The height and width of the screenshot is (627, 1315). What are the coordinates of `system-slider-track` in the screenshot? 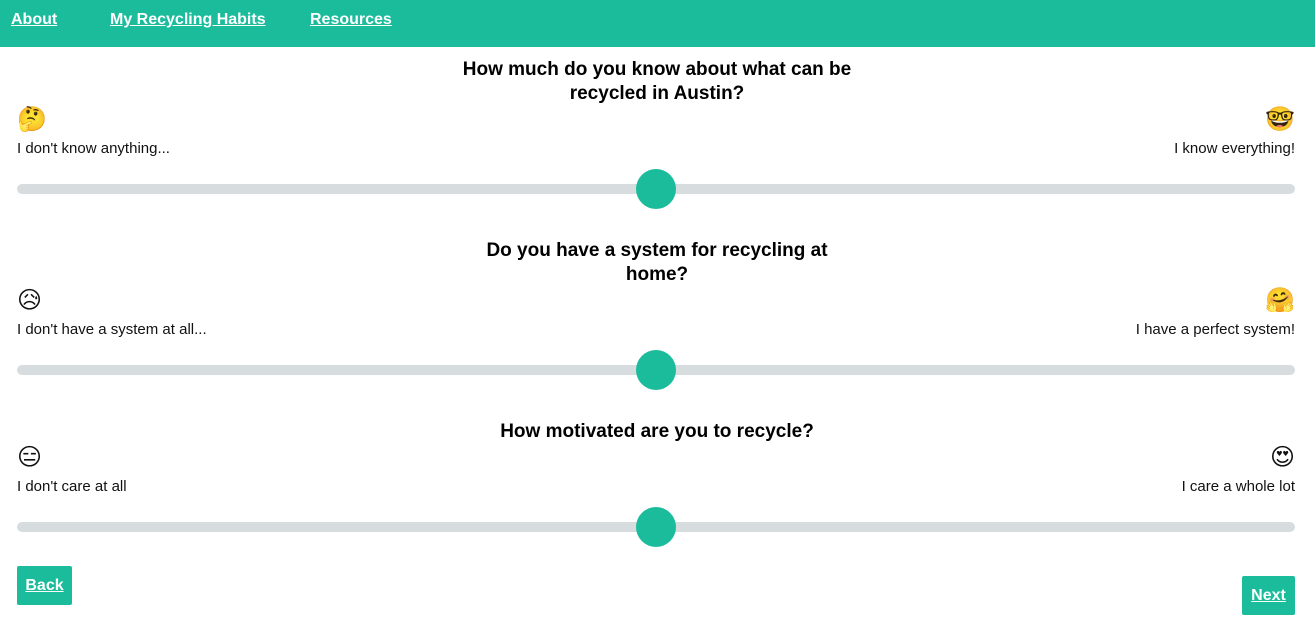 It's located at (656, 370).